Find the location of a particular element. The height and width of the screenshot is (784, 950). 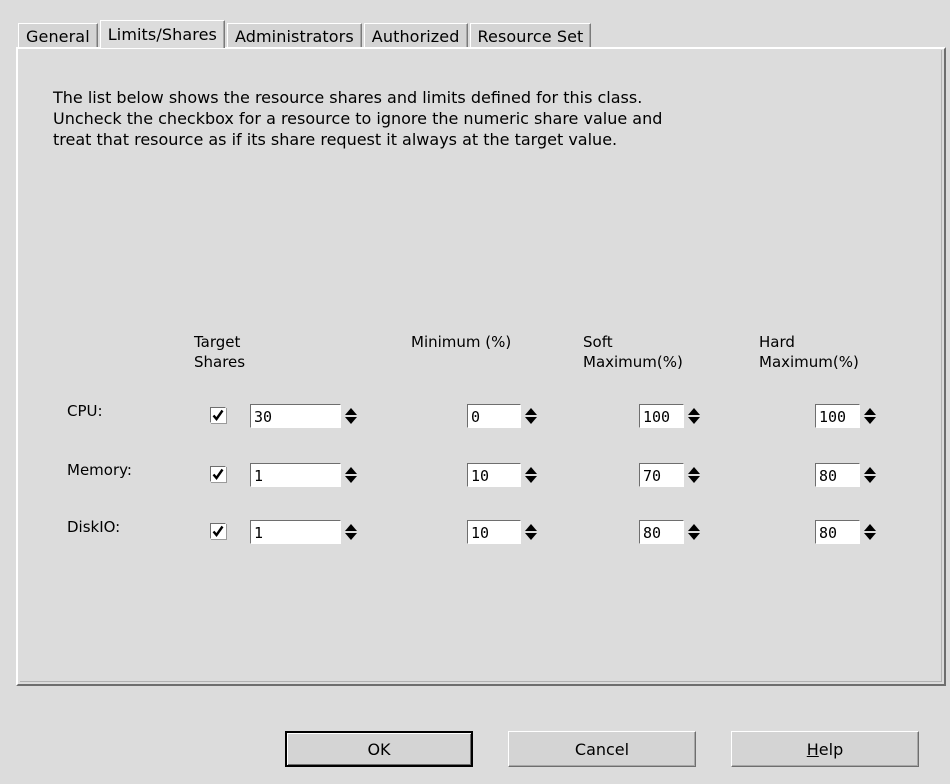

help-button: Help is located at coordinates (825, 749).